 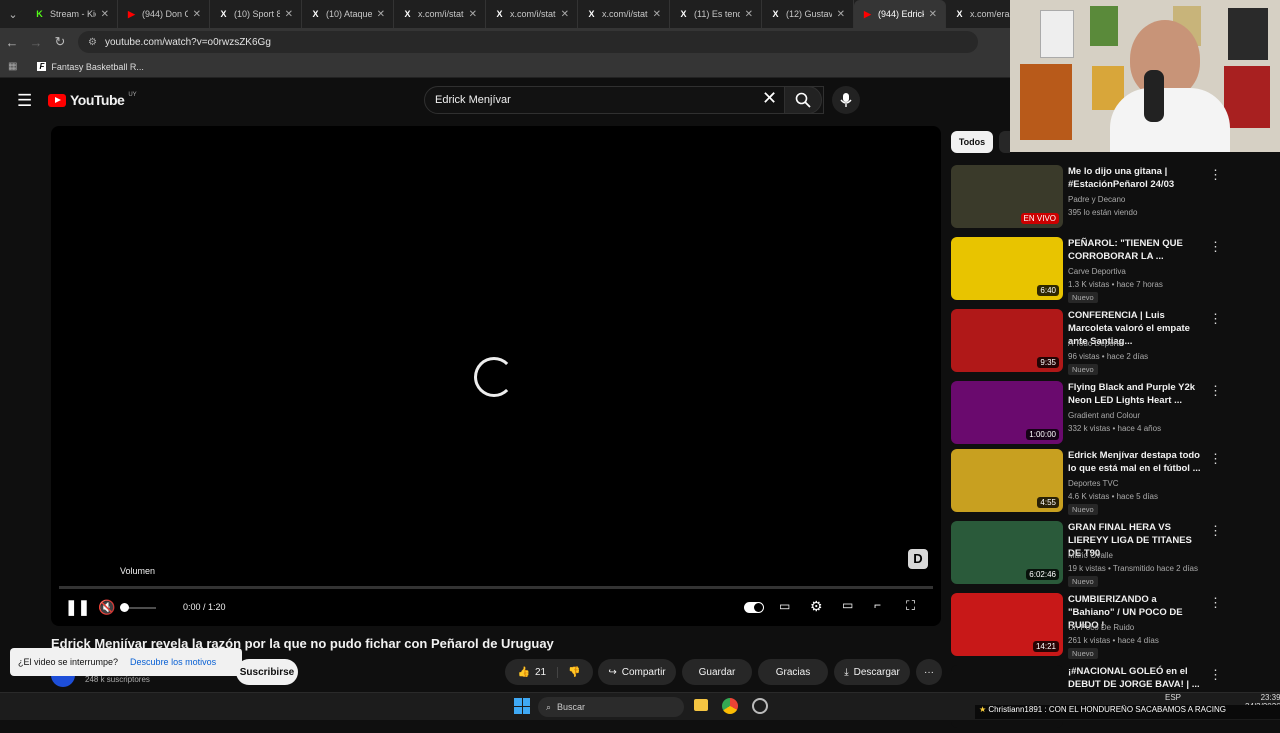 I want to click on address-bar: ⚙ youtube.com/watch?v=o0rwzsZK6Gg, so click(x=528, y=42).